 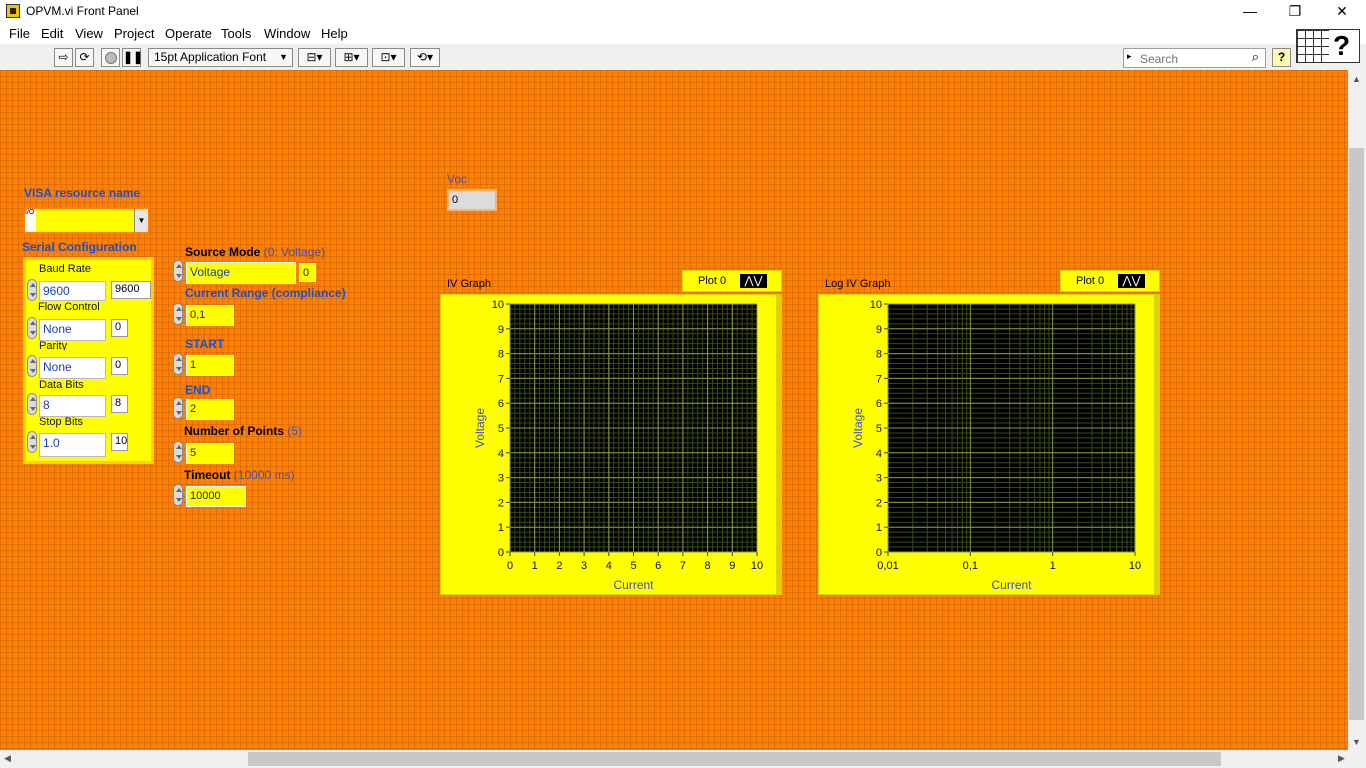 I want to click on visa-resource-control: I/O ▼, so click(x=86, y=220).